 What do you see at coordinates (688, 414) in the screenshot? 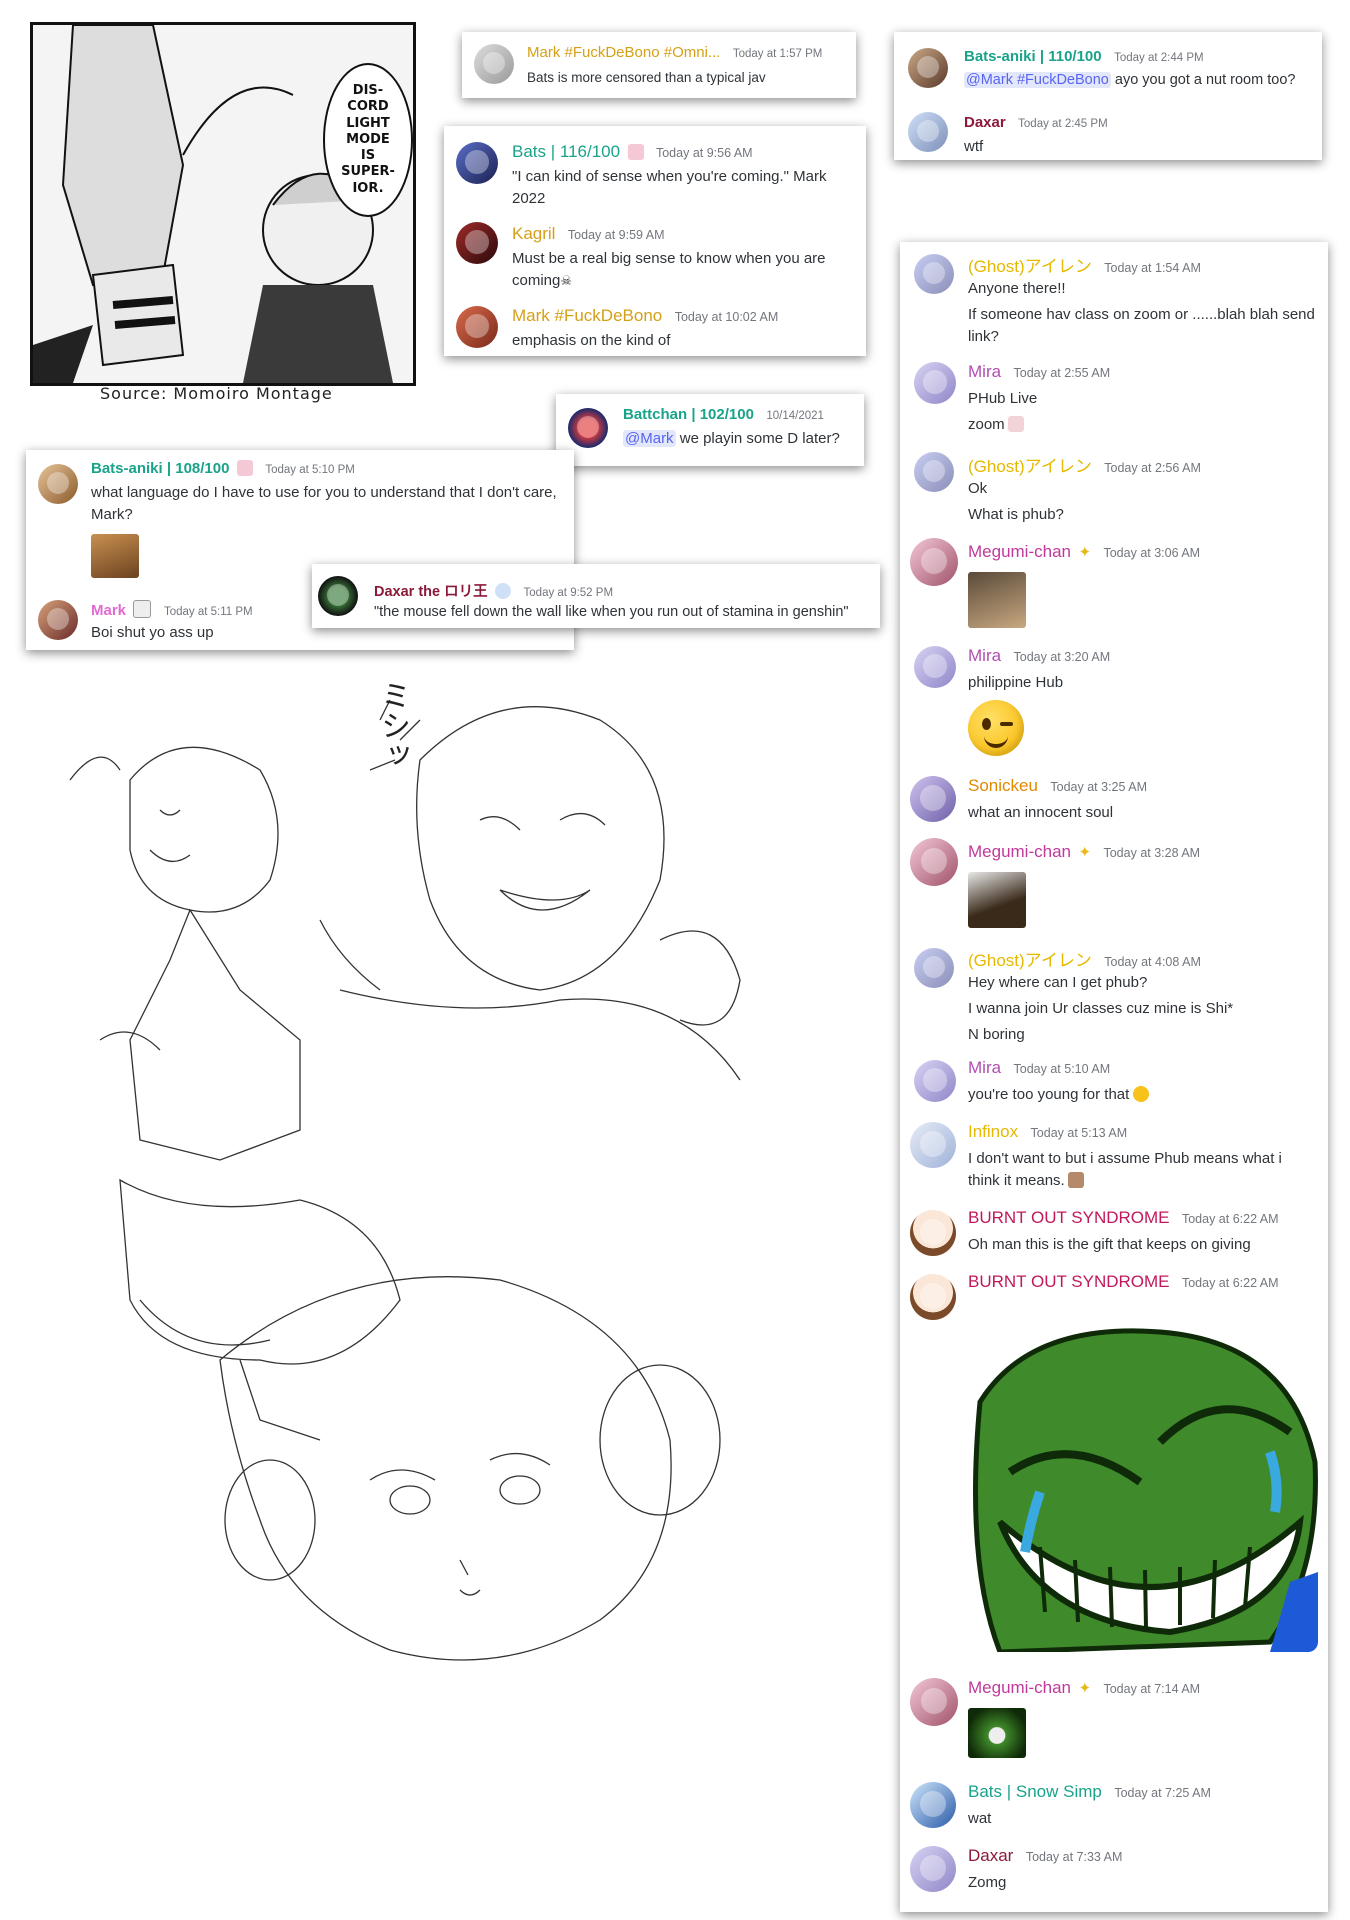
I see `username: Battchan | 102/100` at bounding box center [688, 414].